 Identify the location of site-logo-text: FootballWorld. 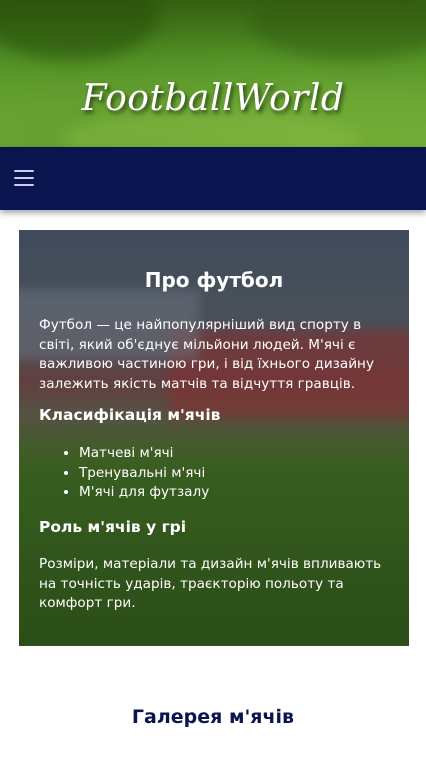
(213, 98).